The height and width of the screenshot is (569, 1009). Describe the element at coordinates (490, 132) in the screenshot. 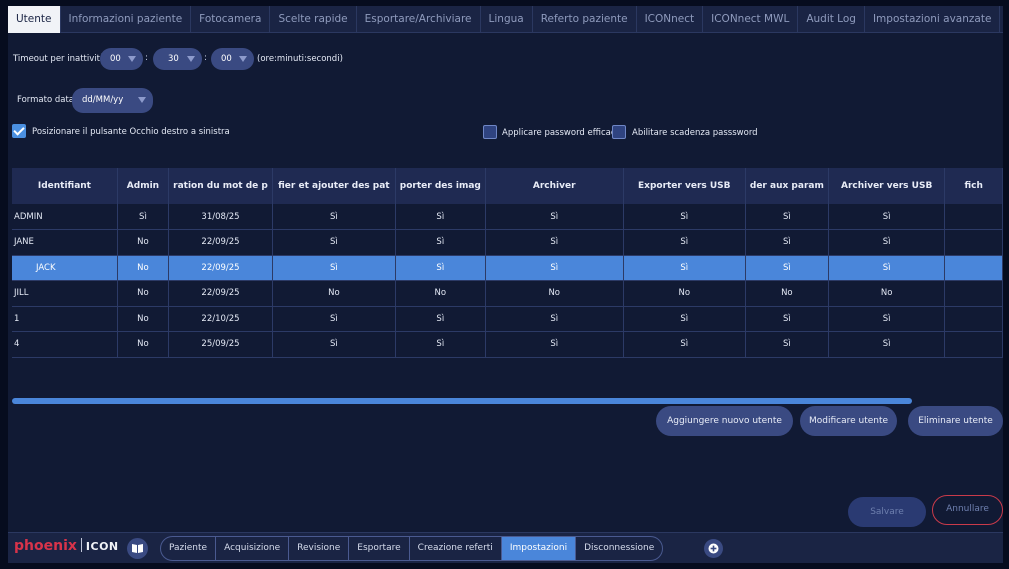

I see `strong-password-checkbox` at that location.